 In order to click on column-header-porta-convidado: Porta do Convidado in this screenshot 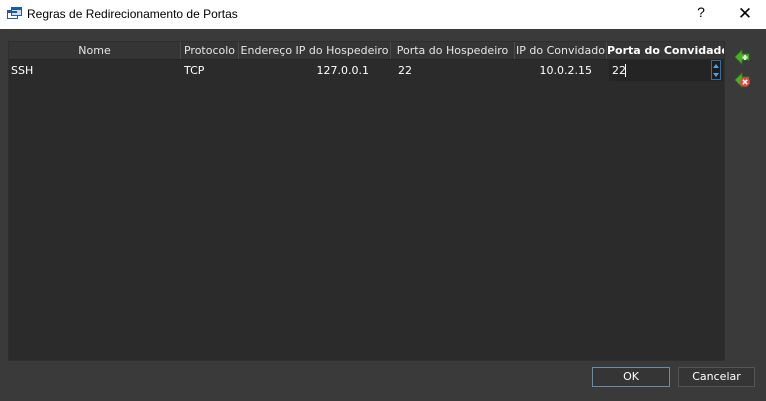, I will do `click(665, 50)`.